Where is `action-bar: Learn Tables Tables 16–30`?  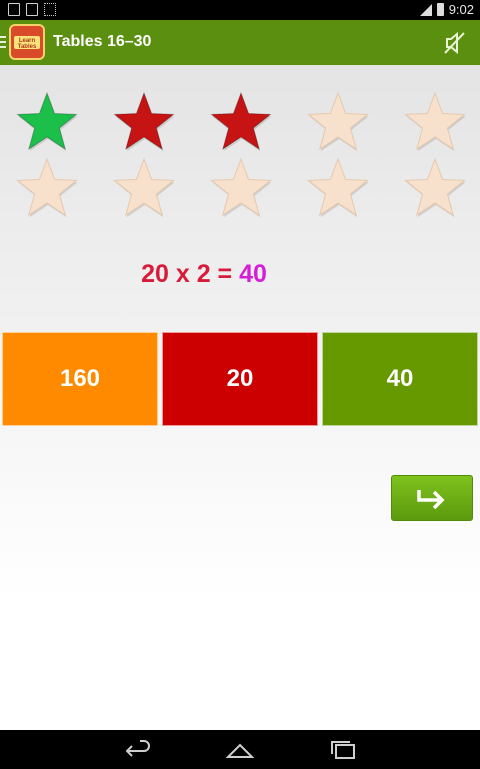 action-bar: Learn Tables Tables 16–30 is located at coordinates (240, 42).